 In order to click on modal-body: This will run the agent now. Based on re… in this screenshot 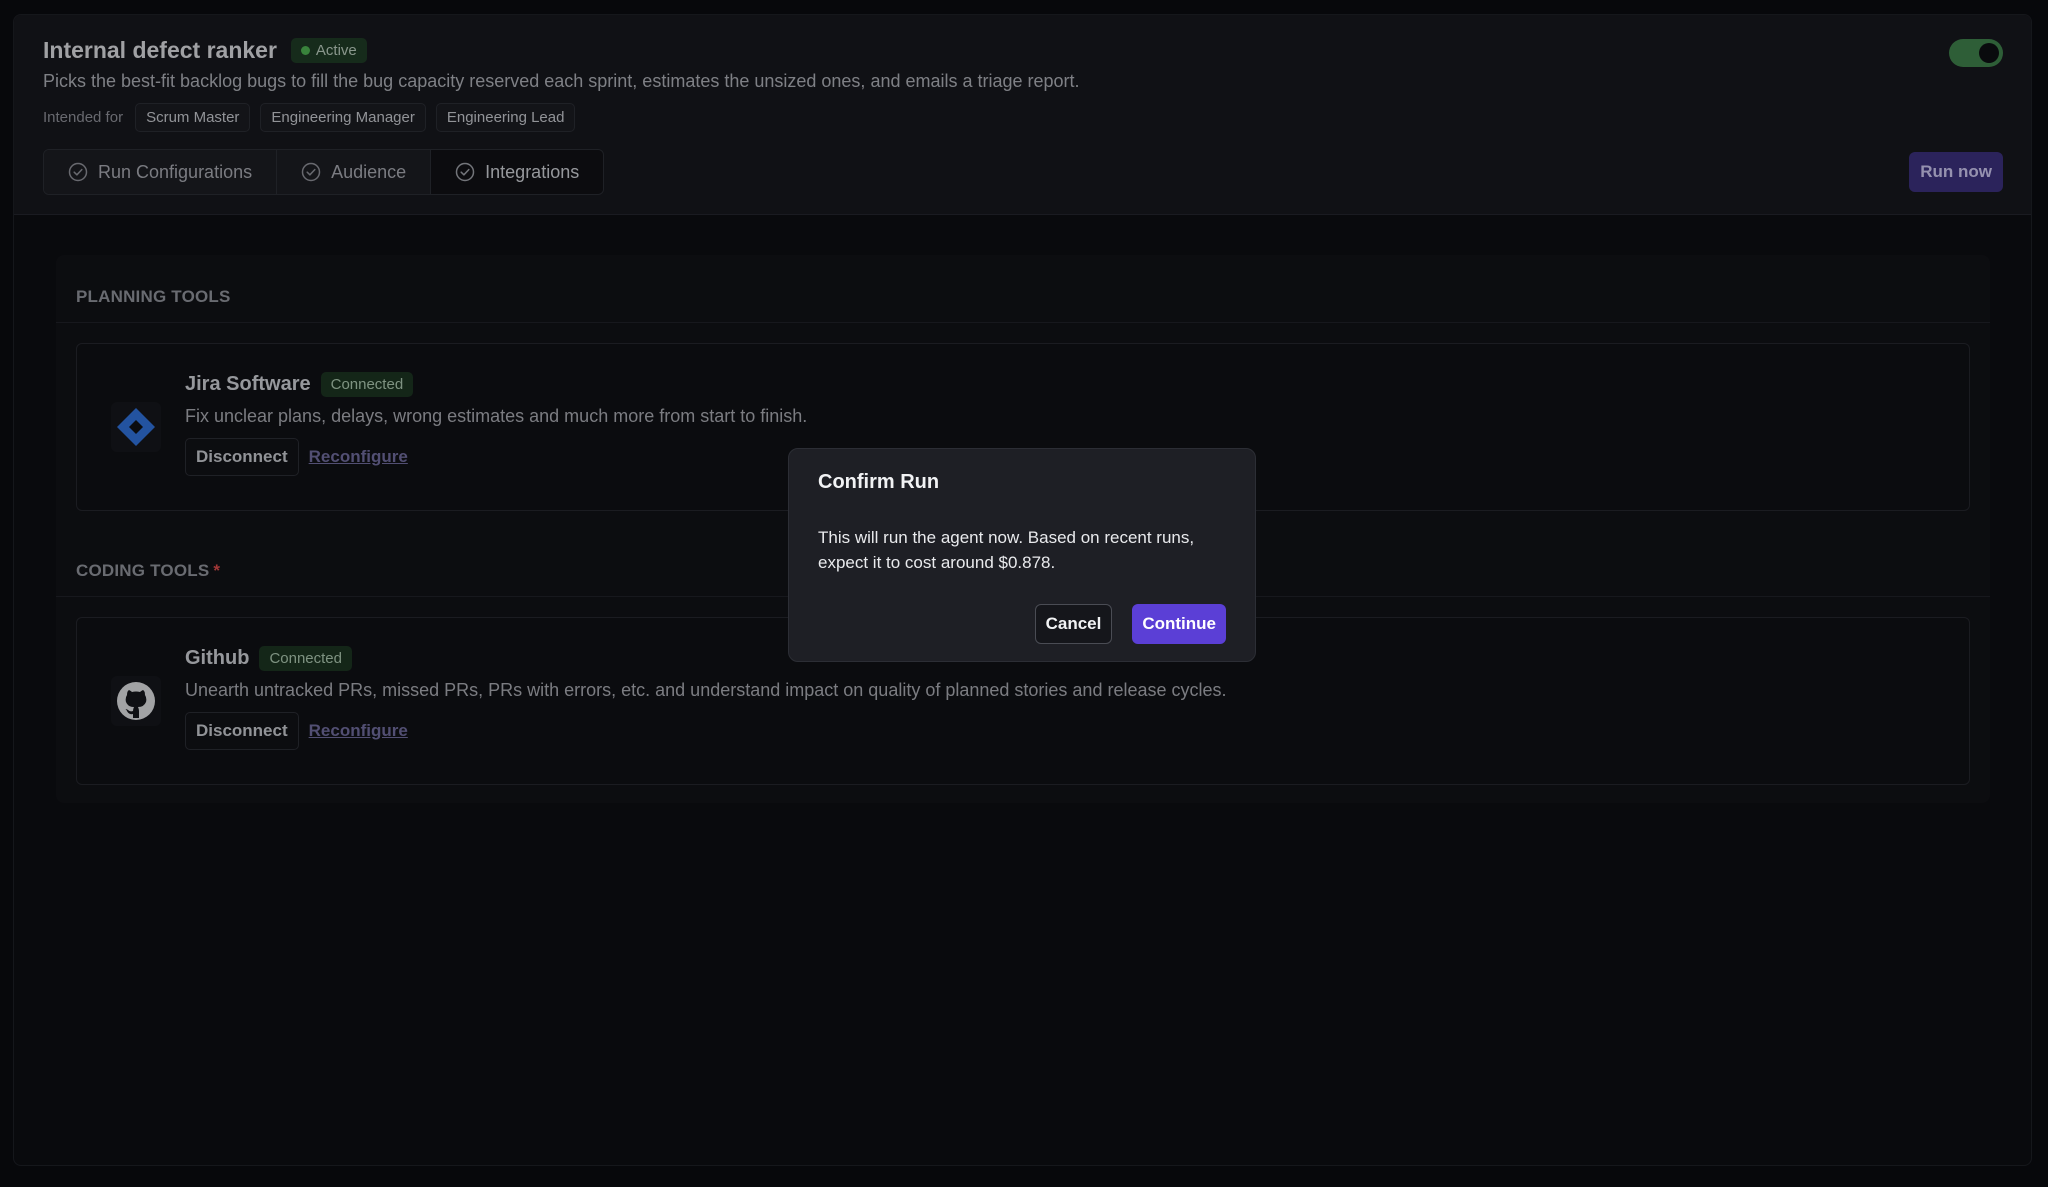, I will do `click(1006, 550)`.